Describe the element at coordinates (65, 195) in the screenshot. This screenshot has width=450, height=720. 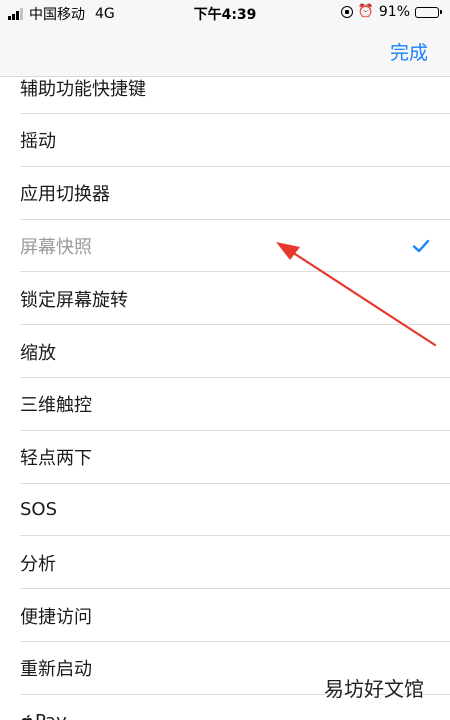
I see `list-item-label: 应用切换器` at that location.